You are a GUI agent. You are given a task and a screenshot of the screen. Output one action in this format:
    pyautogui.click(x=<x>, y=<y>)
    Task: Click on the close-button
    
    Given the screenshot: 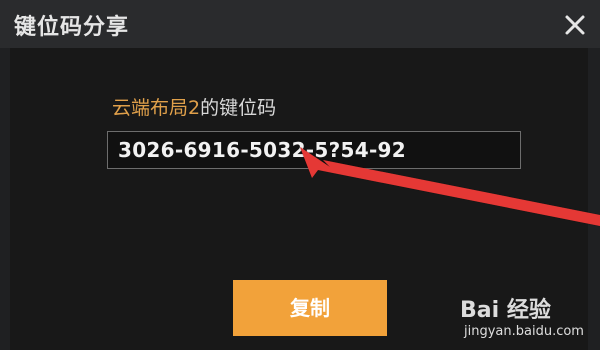 What is the action you would take?
    pyautogui.click(x=575, y=25)
    